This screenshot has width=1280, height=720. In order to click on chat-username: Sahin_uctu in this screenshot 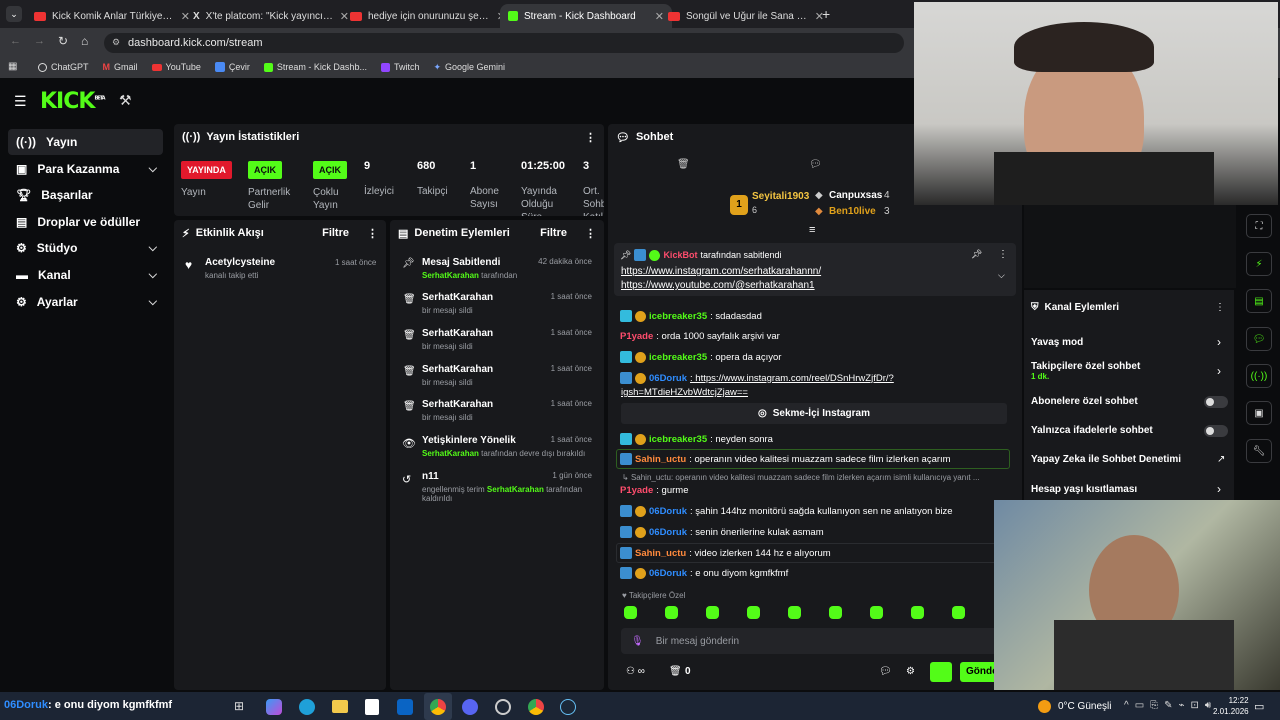, I will do `click(660, 553)`.